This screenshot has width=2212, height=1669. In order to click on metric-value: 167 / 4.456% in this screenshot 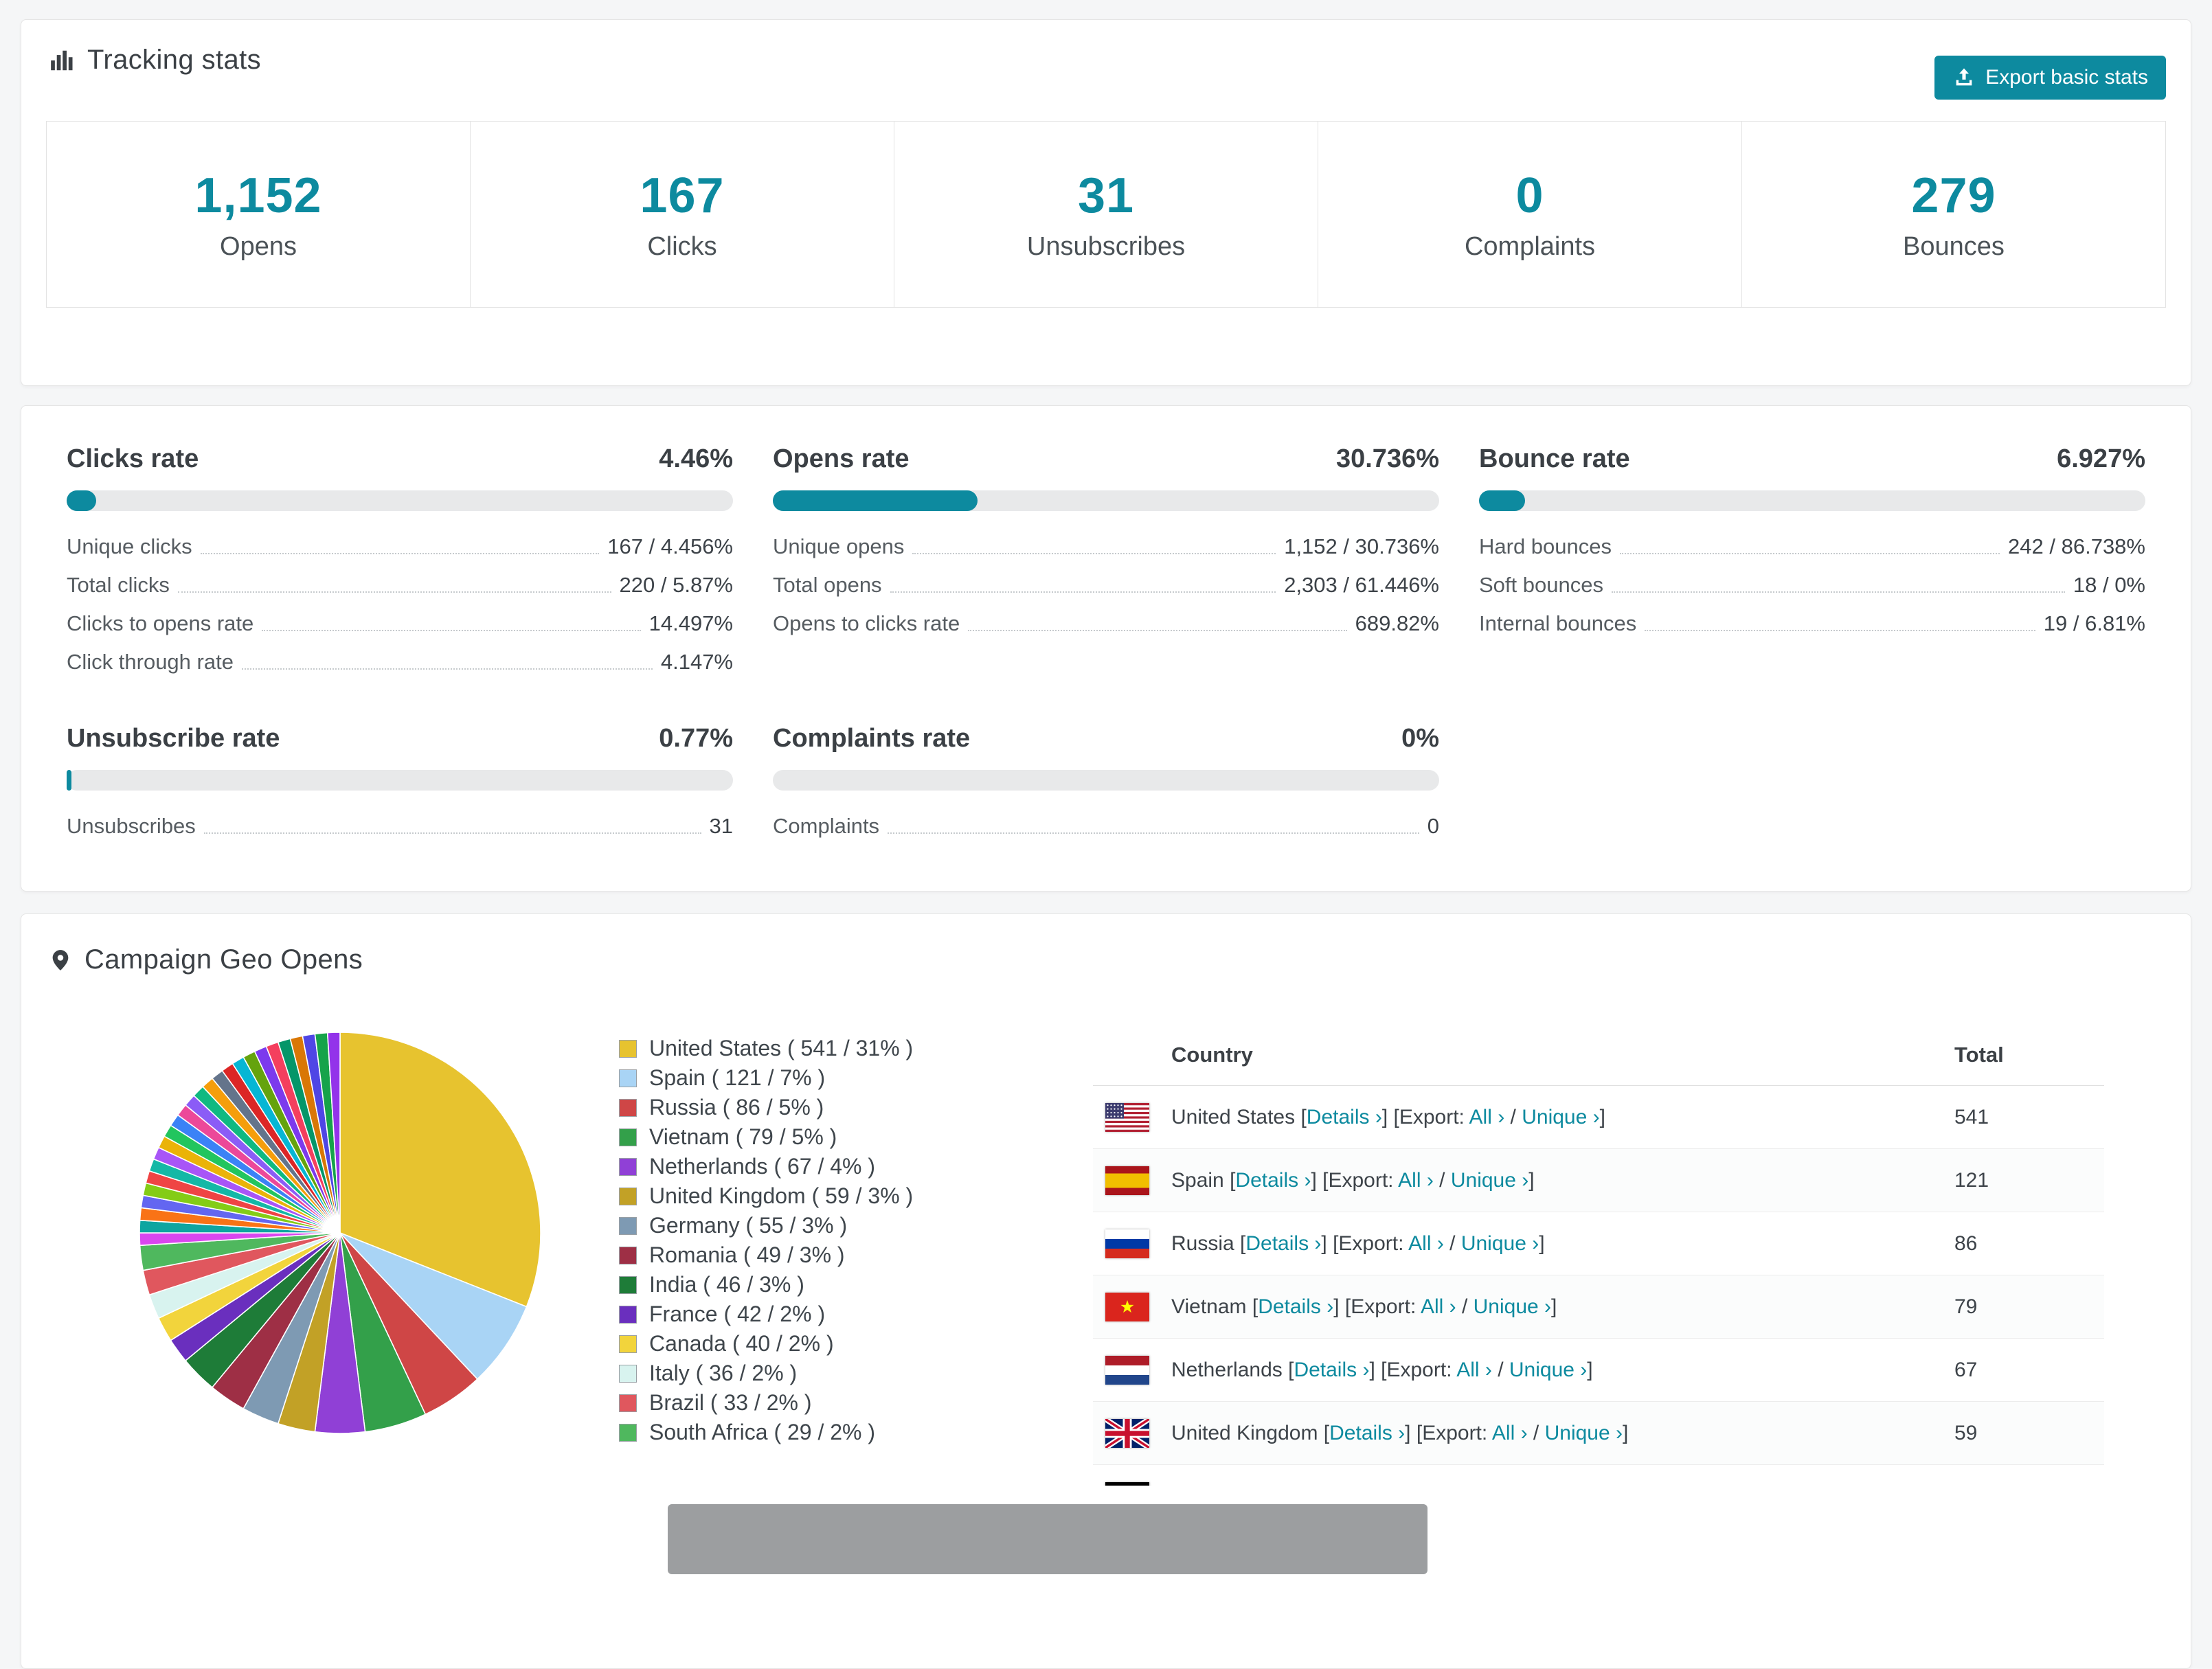, I will do `click(670, 546)`.